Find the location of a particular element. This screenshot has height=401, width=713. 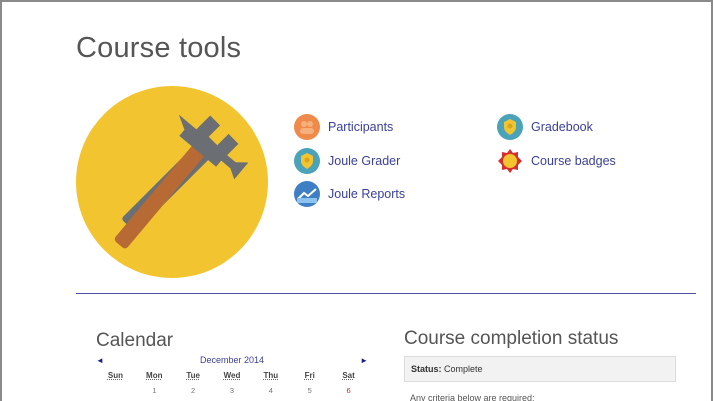

tool-participants: Participants is located at coordinates (343, 127).